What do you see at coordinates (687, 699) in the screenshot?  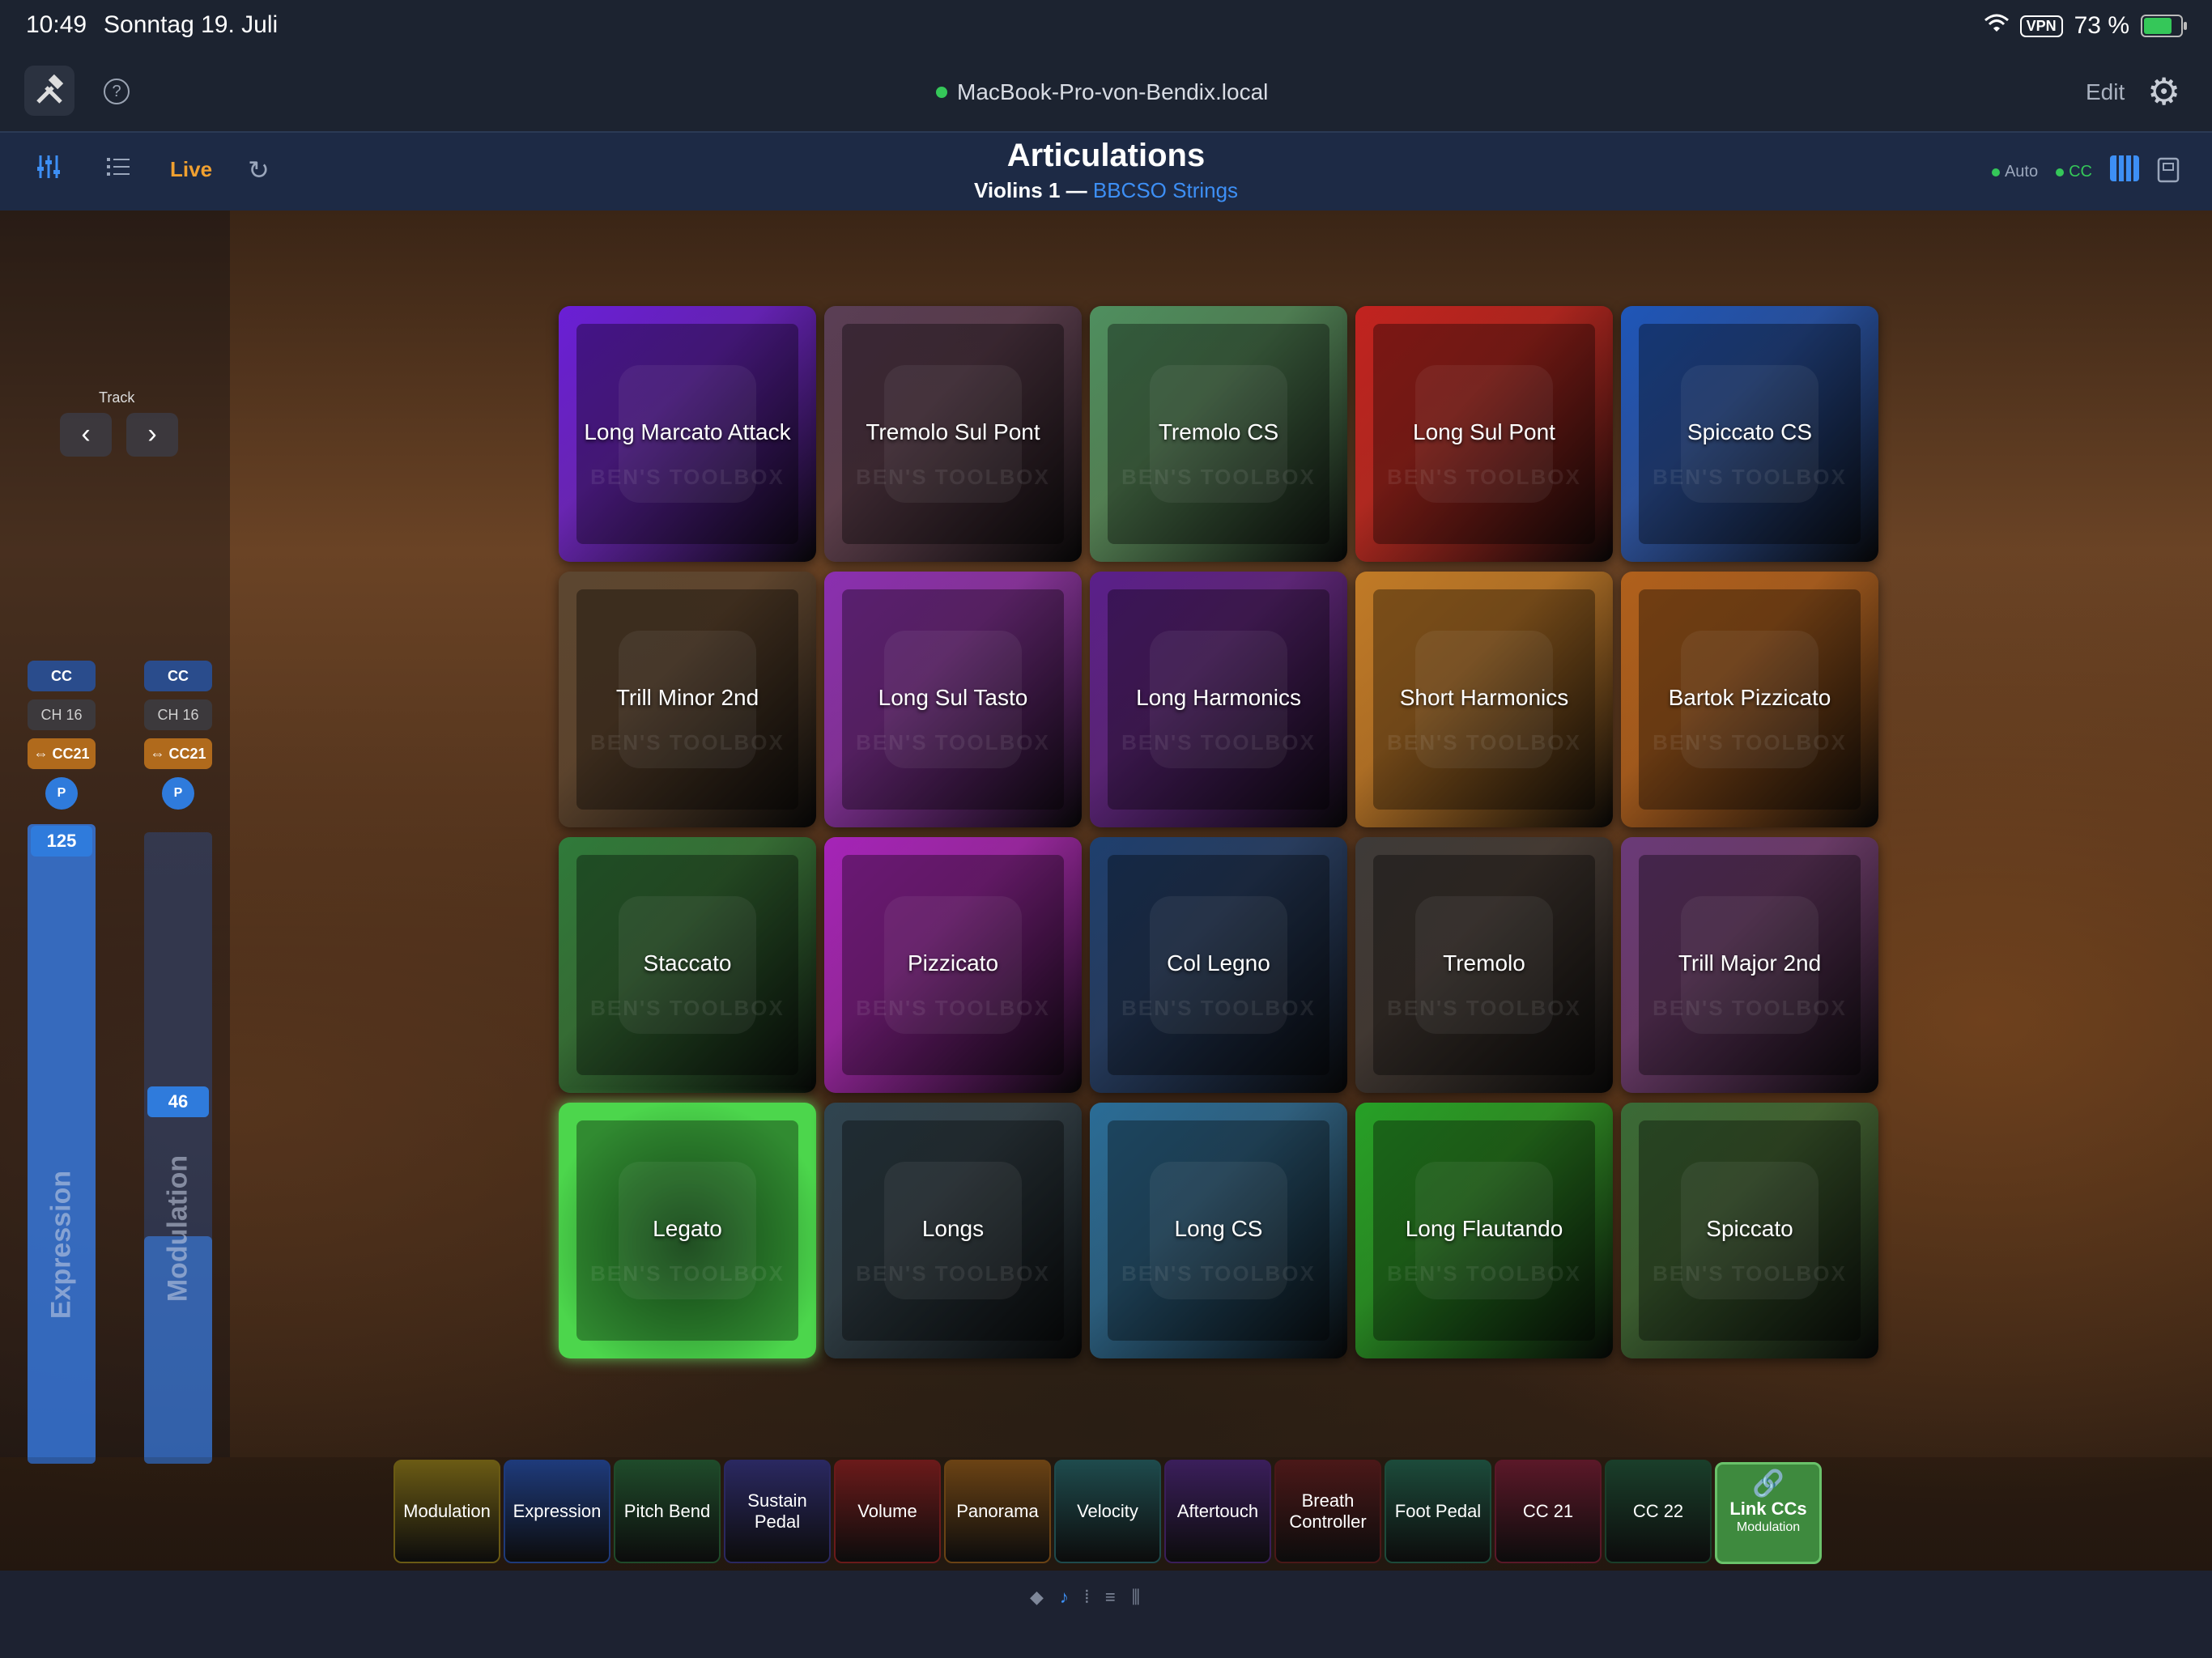 I see `articulation-pad: BEN'S TOOLBOX Trill Minor 2nd` at bounding box center [687, 699].